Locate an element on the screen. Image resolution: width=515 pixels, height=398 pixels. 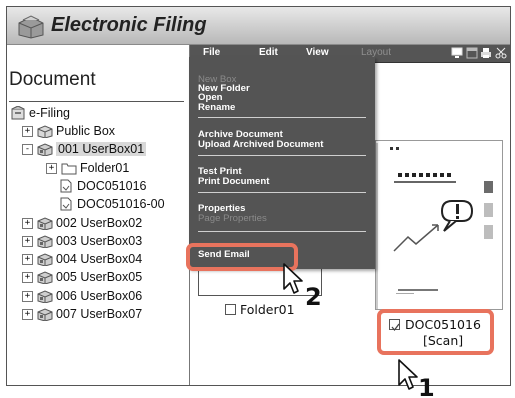
collapse-toggle-icon: - is located at coordinates (27, 149).